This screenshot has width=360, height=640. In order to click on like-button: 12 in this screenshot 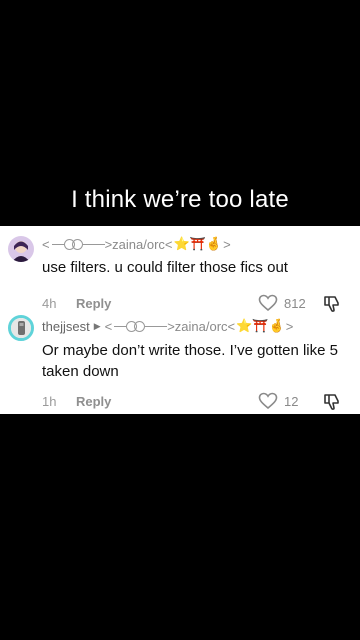, I will do `click(278, 401)`.